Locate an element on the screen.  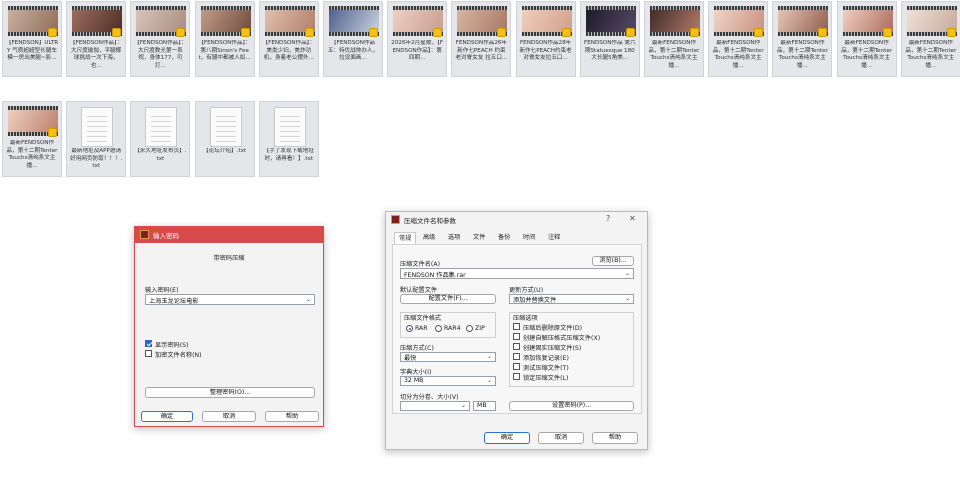
method-select: 最快 ⌄ is located at coordinates (448, 357).